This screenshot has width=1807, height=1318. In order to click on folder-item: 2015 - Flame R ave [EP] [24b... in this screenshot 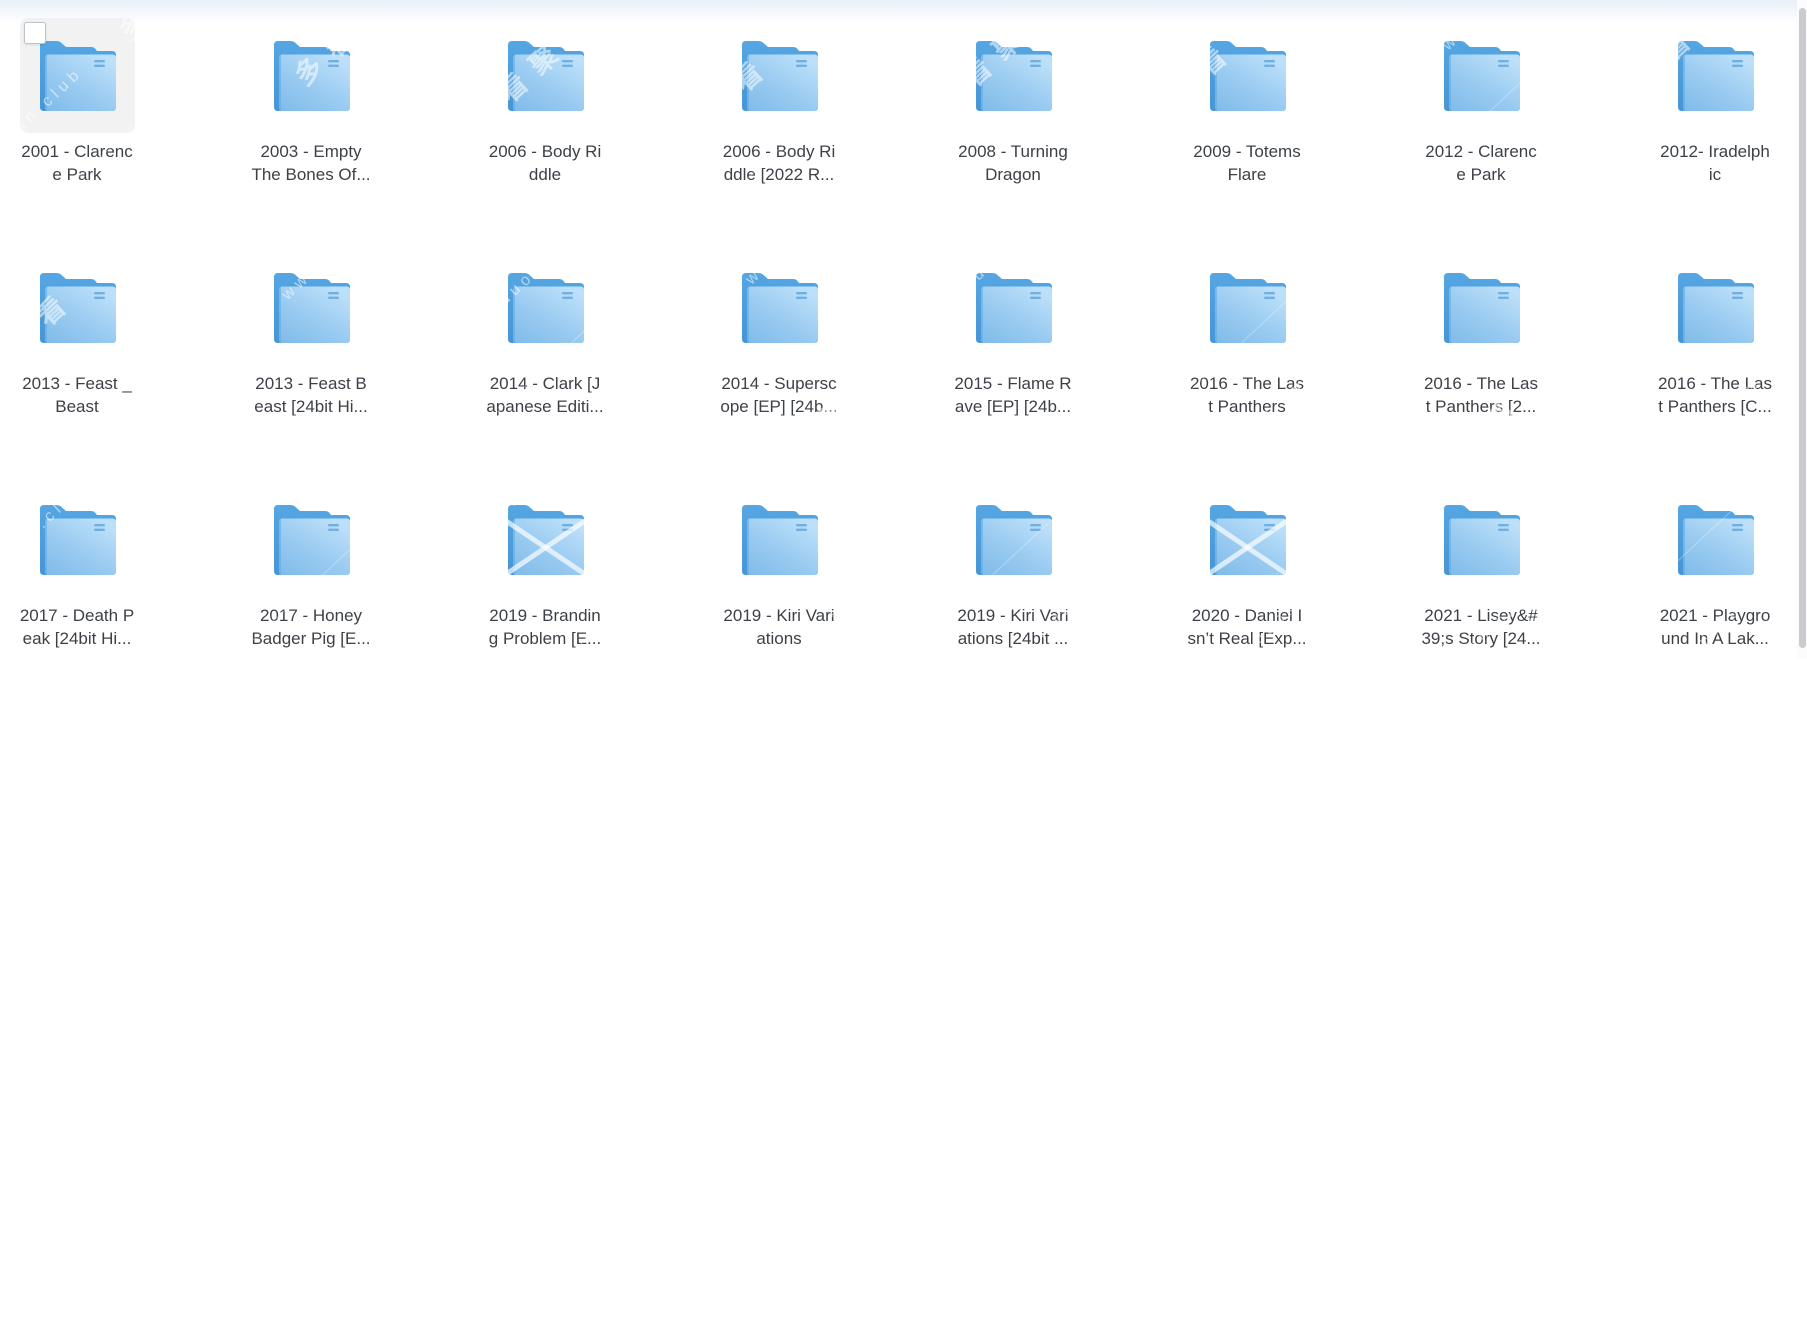, I will do `click(1013, 366)`.